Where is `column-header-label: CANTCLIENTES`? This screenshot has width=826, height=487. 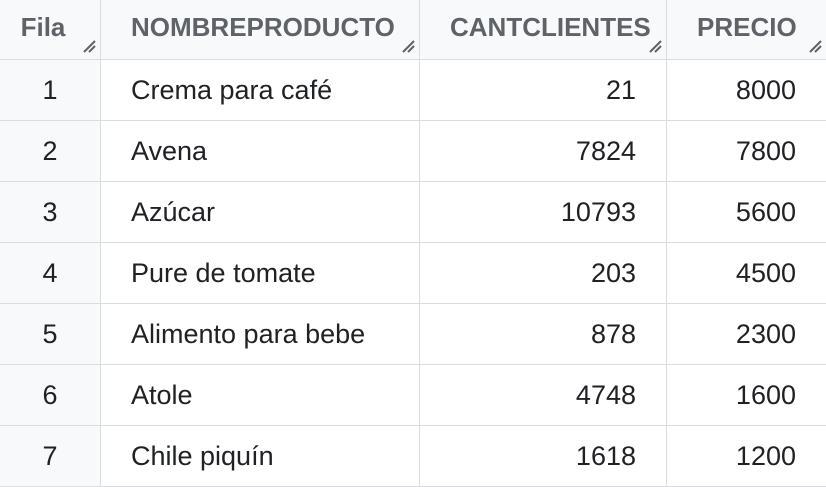 column-header-label: CANTCLIENTES is located at coordinates (550, 27).